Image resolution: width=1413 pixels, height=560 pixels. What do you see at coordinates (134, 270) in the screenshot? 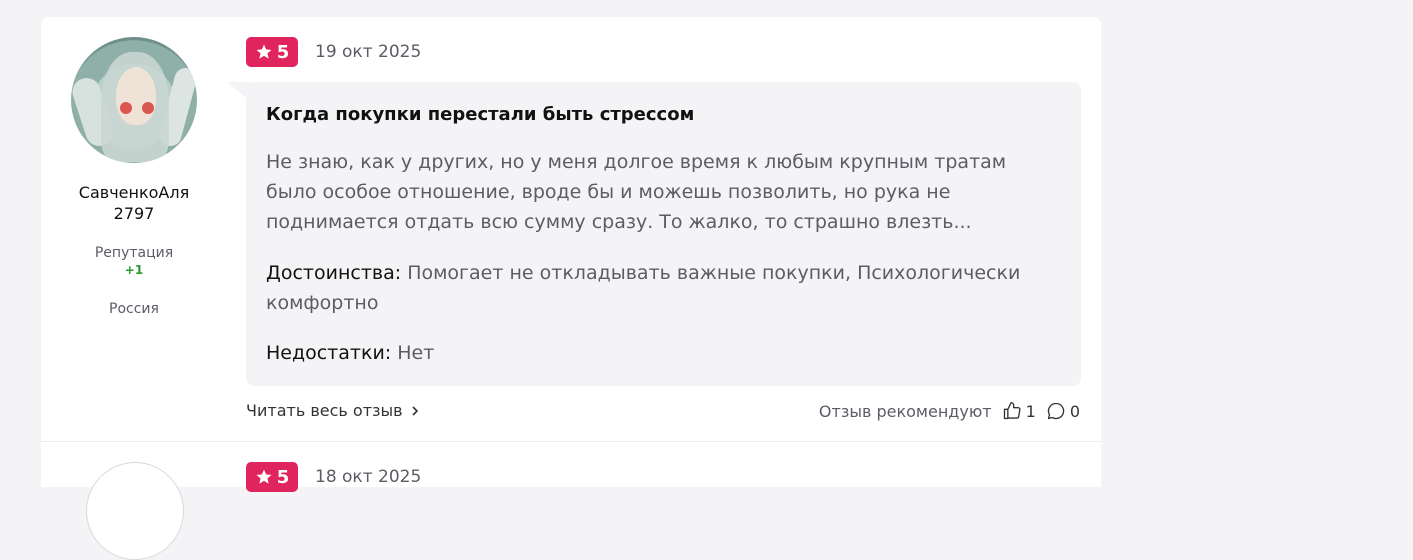
I see `reputation-value: +1` at bounding box center [134, 270].